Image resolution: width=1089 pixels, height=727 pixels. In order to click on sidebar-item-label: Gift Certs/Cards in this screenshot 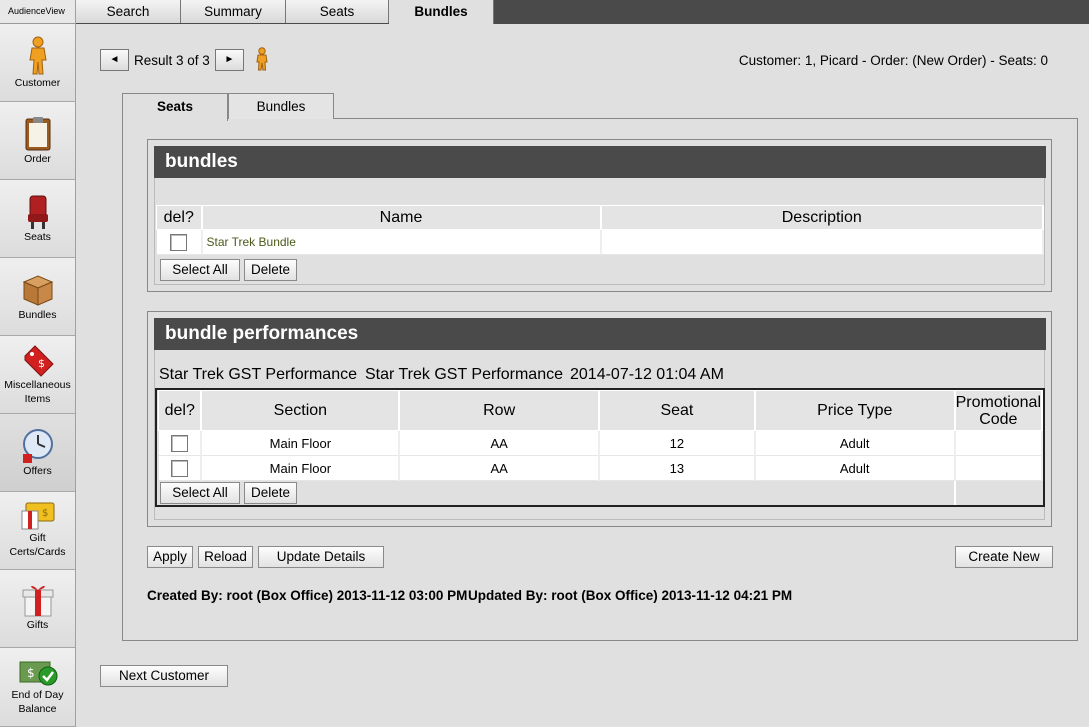, I will do `click(37, 545)`.